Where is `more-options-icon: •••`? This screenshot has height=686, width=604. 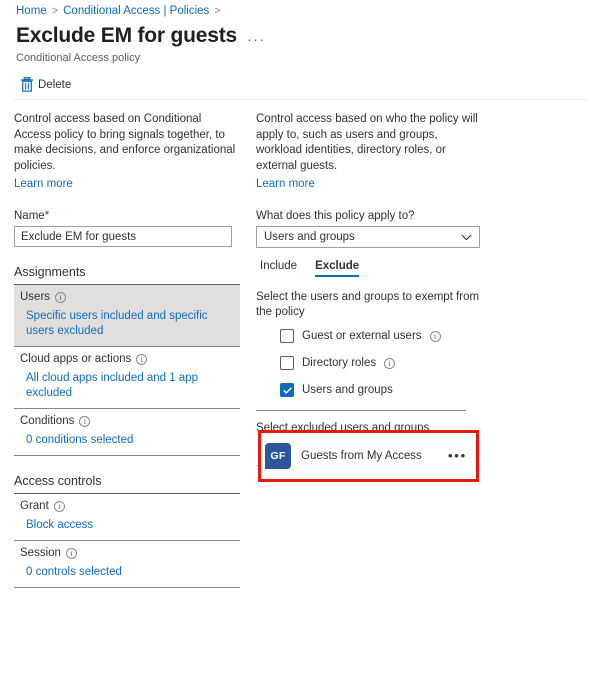 more-options-icon: ••• is located at coordinates (459, 455).